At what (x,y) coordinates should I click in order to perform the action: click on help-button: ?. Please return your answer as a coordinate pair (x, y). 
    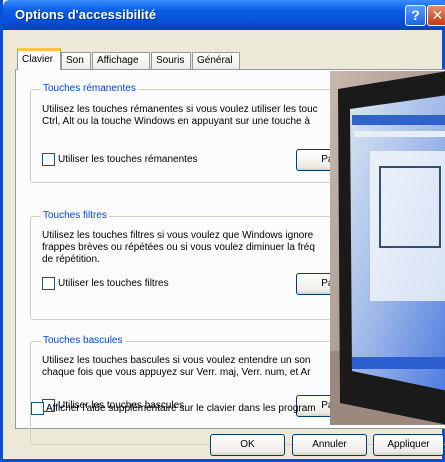
    Looking at the image, I should click on (415, 15).